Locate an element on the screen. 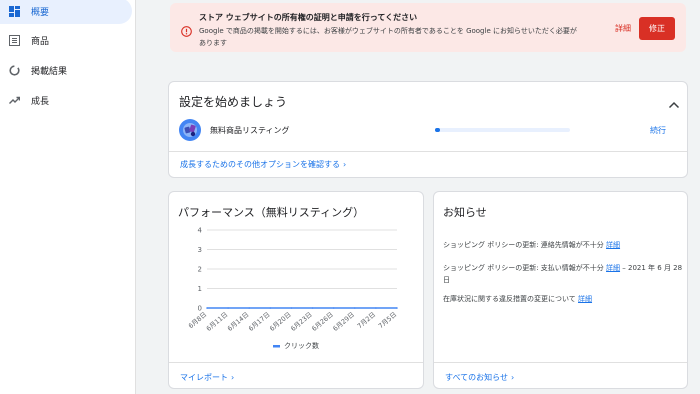 Image resolution: width=700 pixels, height=394 pixels. news-item-text: ショッピング ポリシーの更新: 連絡先情報が不十分 is located at coordinates (523, 245).